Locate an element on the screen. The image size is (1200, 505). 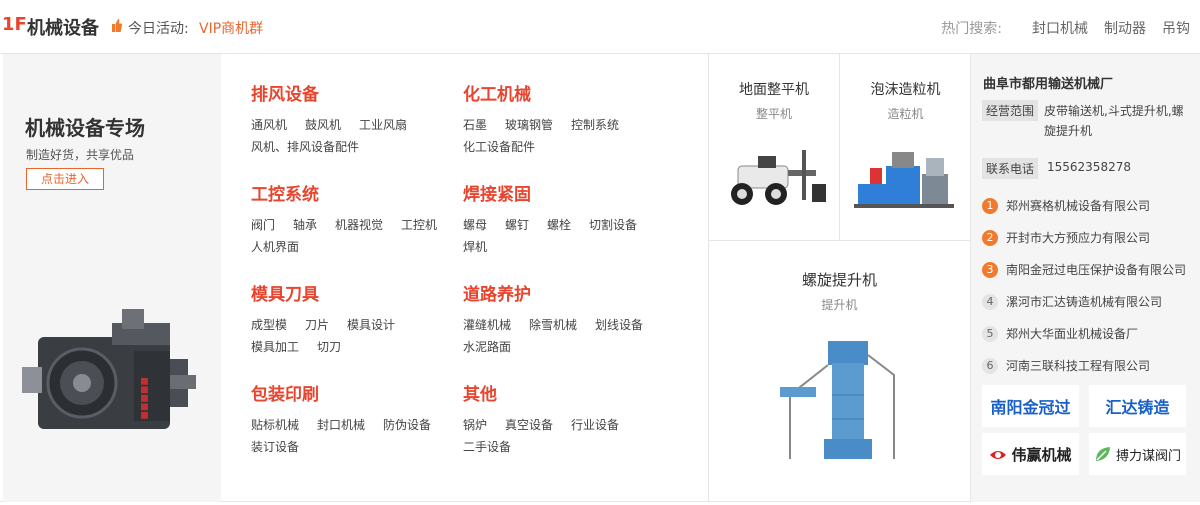
category-link: 二手设备 is located at coordinates (487, 447).